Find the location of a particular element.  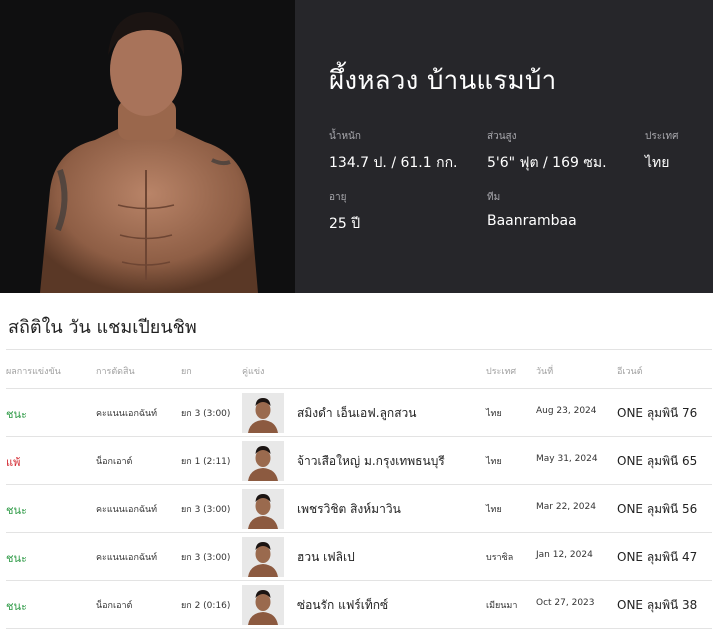

date-text: Oct 27, 2023 is located at coordinates (565, 603).